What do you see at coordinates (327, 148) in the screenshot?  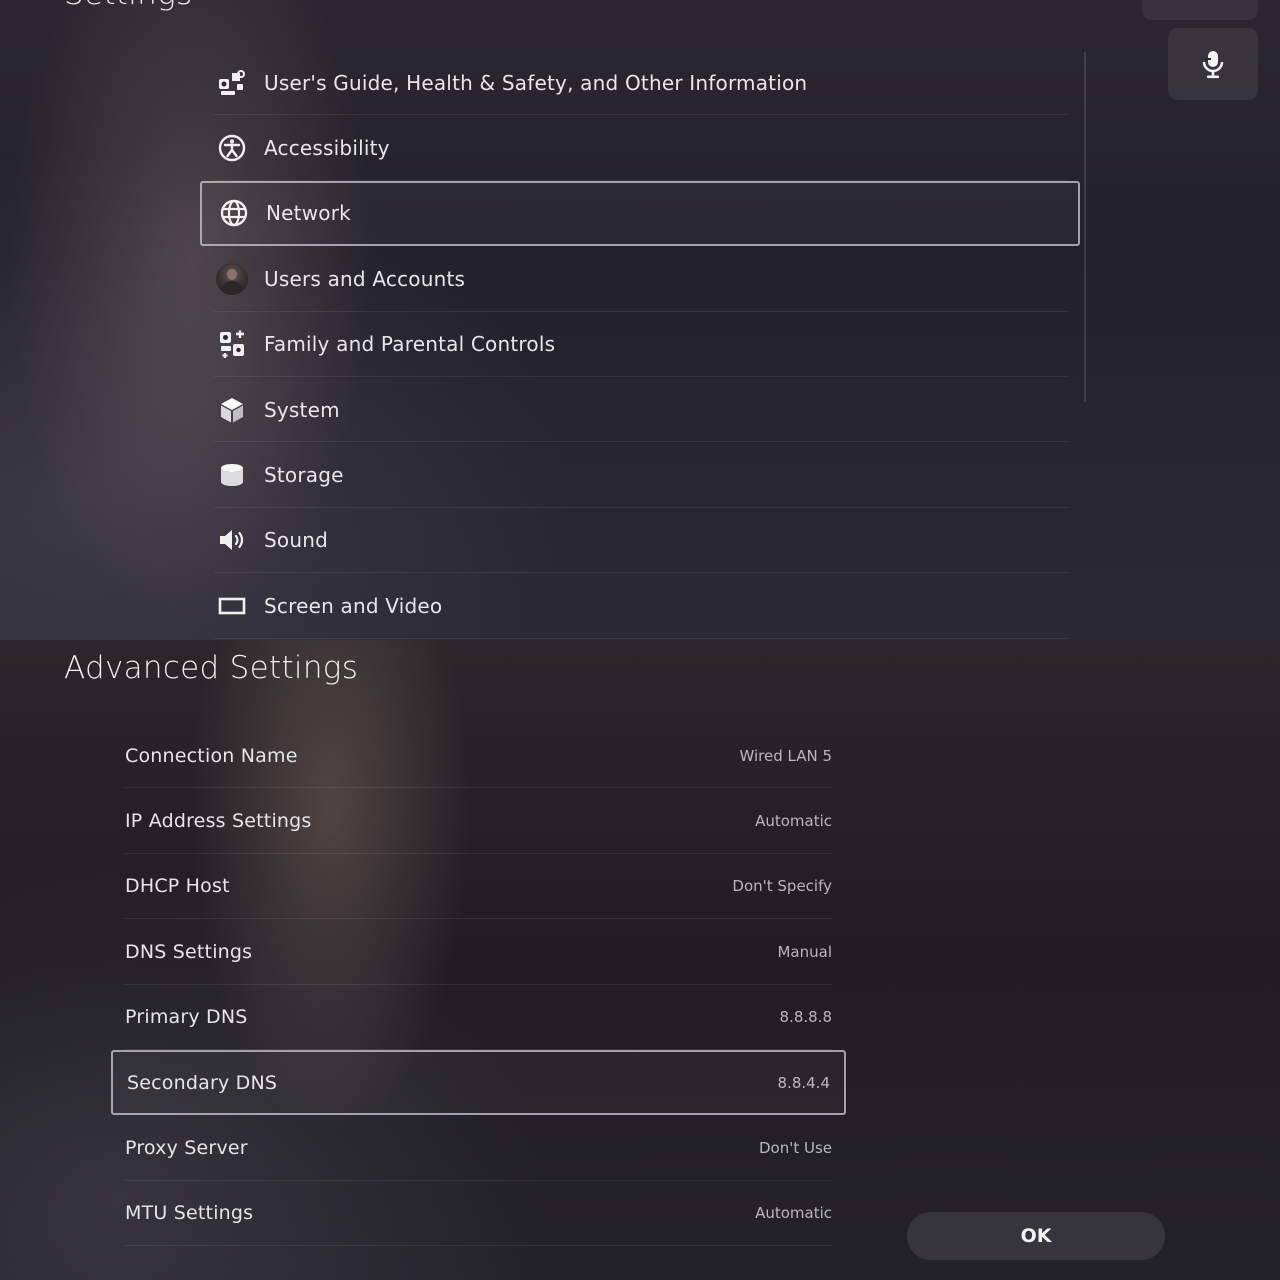 I see `settings-item-label: Accessibility` at bounding box center [327, 148].